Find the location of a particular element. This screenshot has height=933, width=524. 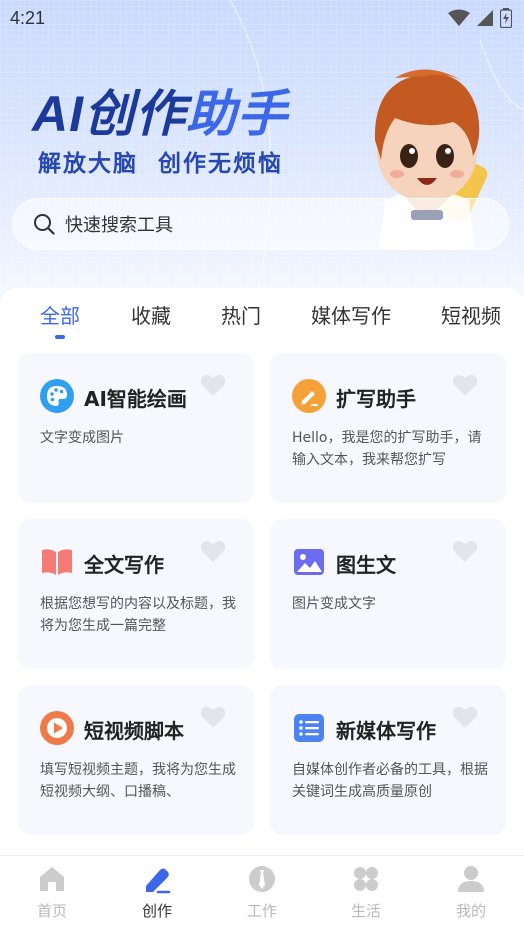

card-title: 扩写助手 is located at coordinates (376, 399).